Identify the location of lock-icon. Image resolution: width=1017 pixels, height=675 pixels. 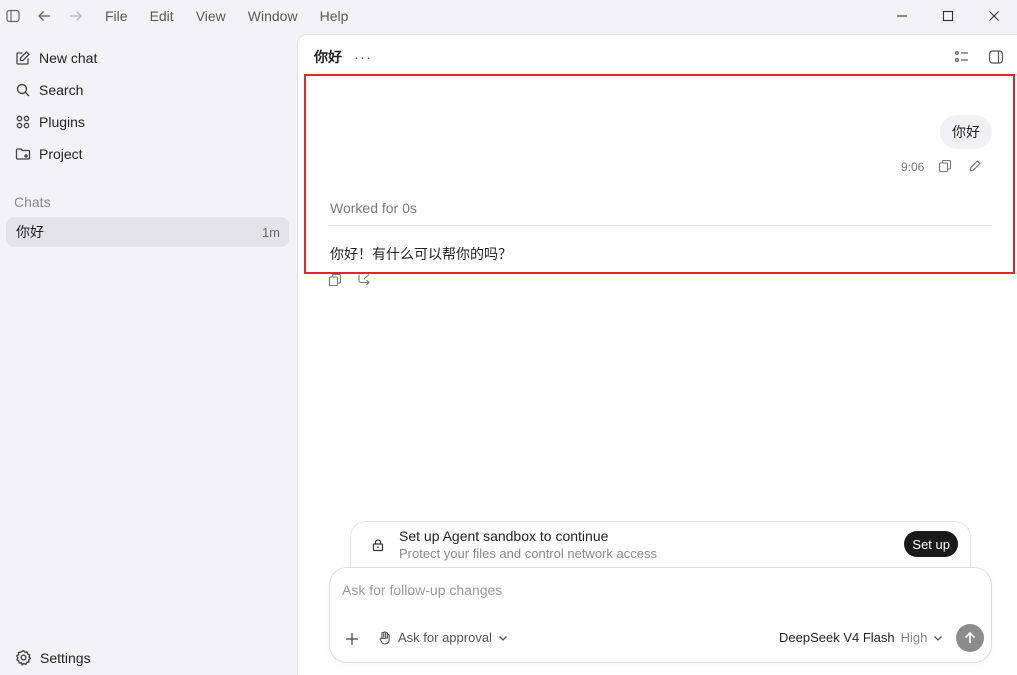
(378, 545).